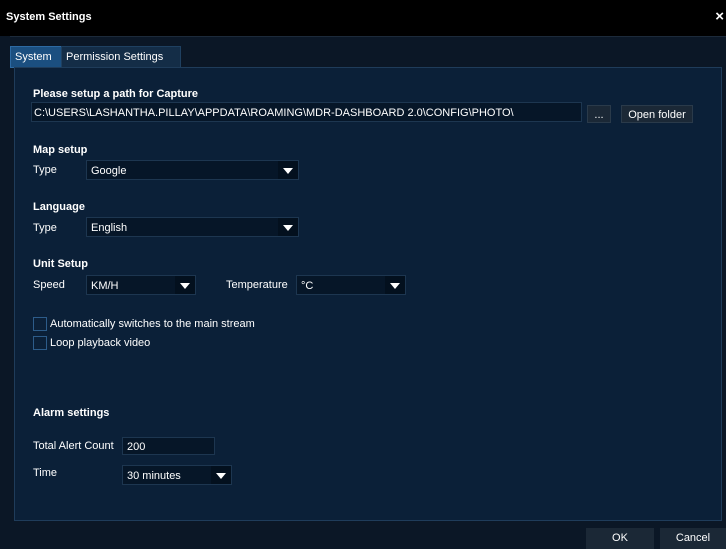 The image size is (726, 549). I want to click on cancel-button: Cancel, so click(693, 538).